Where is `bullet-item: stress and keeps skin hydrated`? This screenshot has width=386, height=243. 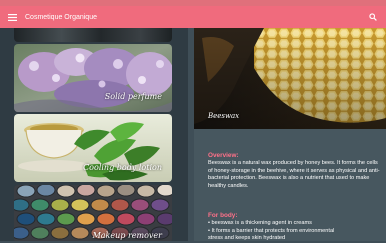
bullet-item: stress and keeps skin hydrated is located at coordinates (247, 238).